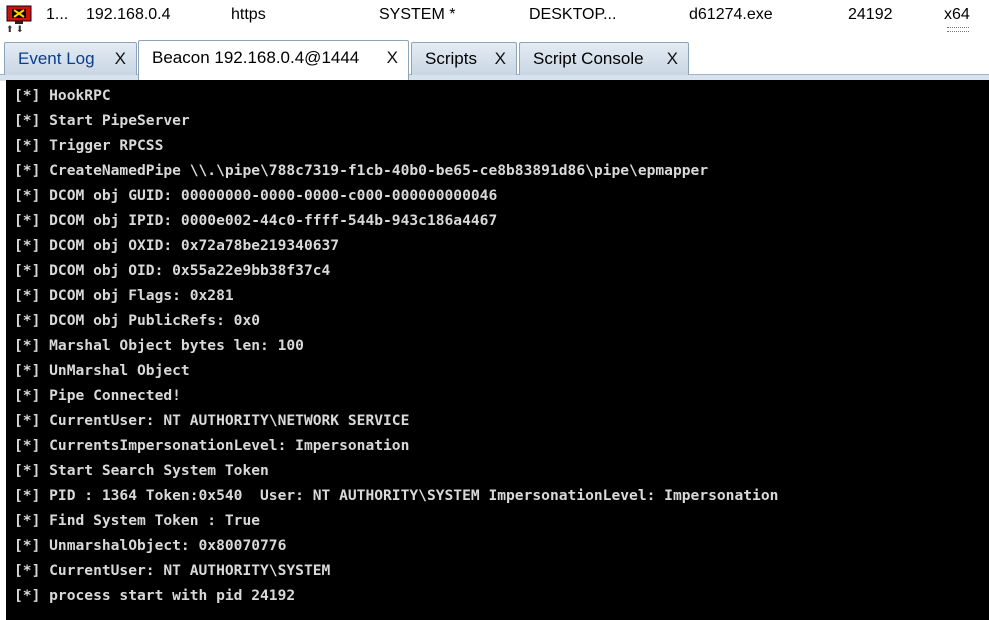 The height and width of the screenshot is (620, 989). What do you see at coordinates (141, 470) in the screenshot?
I see `console-line: [*] Start Search System Token` at bounding box center [141, 470].